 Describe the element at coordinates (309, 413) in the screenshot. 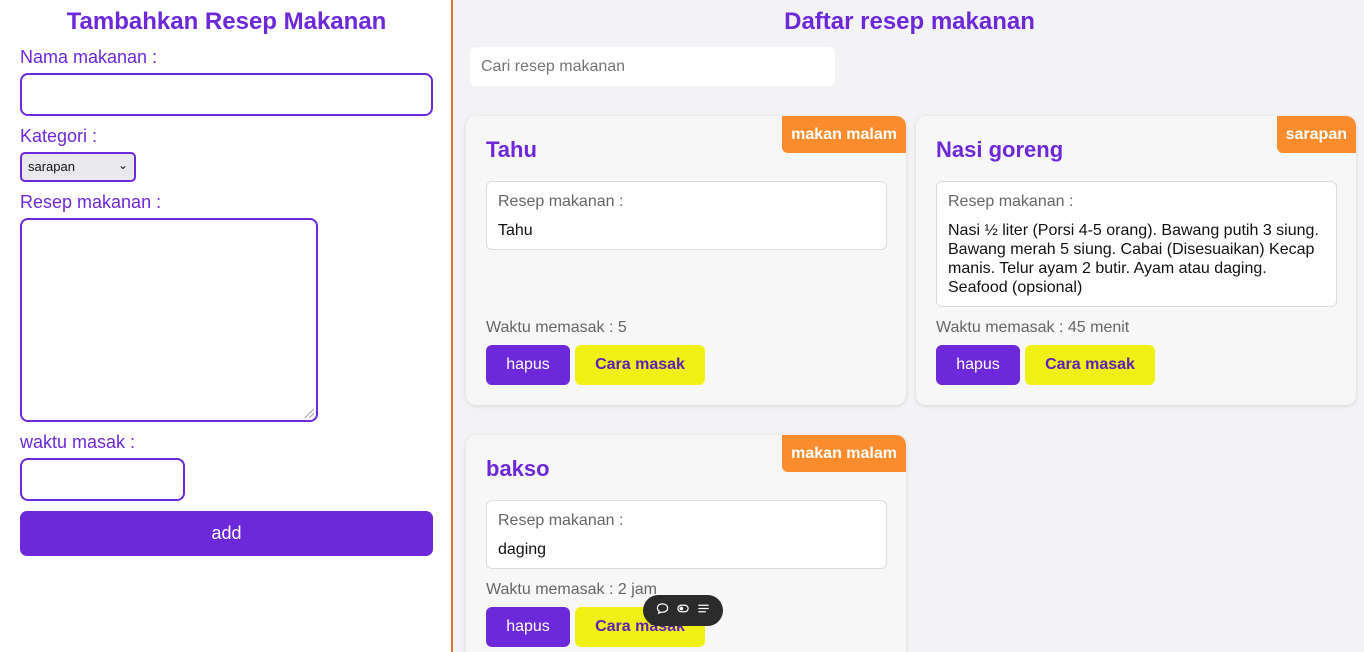

I see `resize-handle` at that location.